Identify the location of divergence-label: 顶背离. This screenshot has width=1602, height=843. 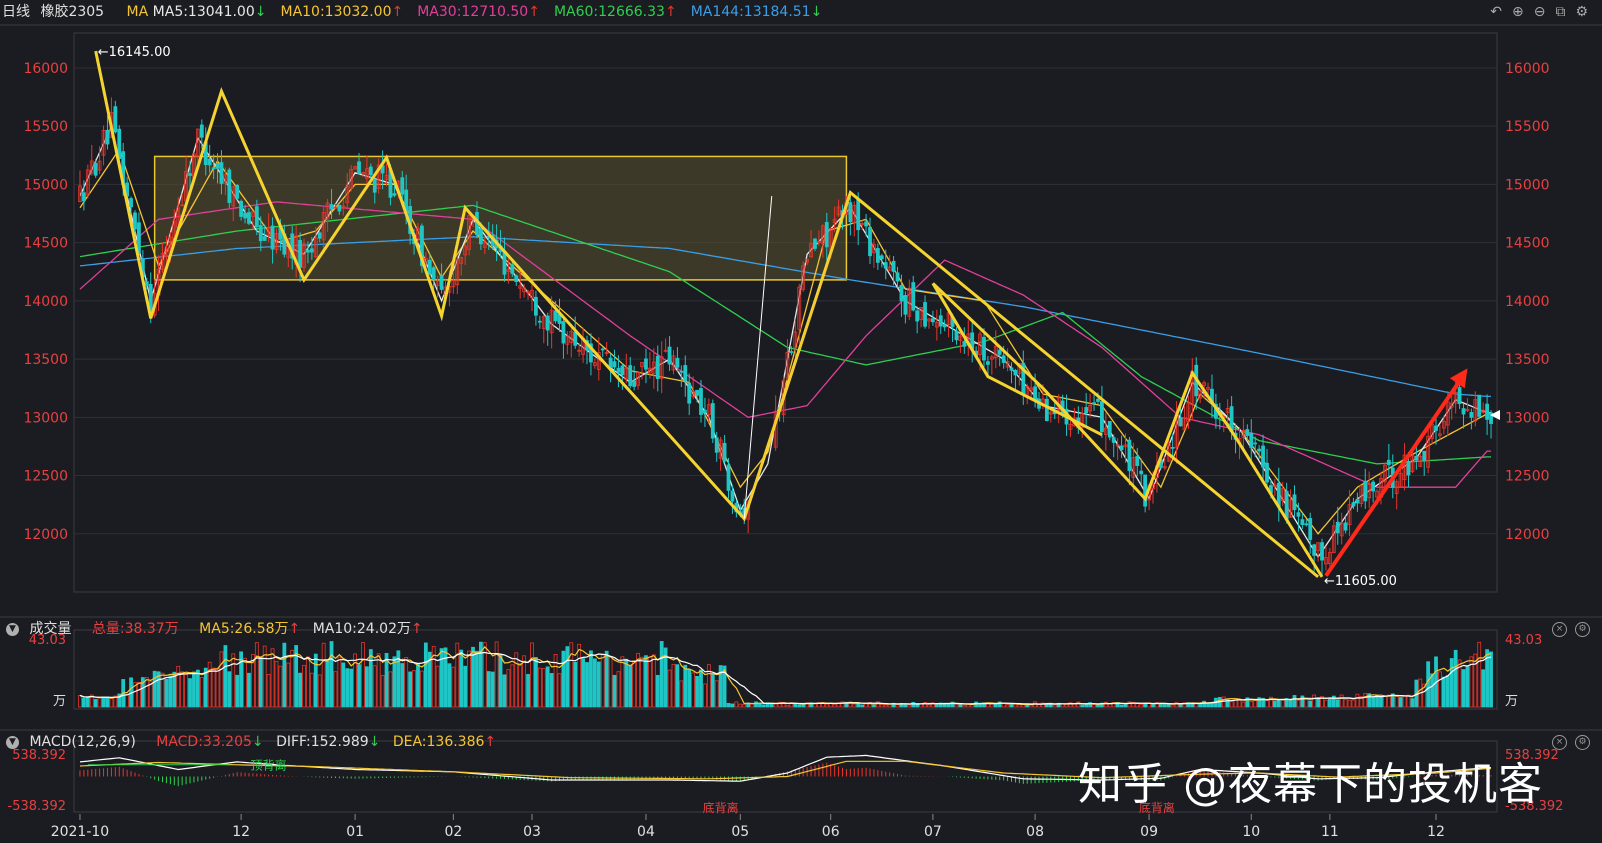
(269, 764).